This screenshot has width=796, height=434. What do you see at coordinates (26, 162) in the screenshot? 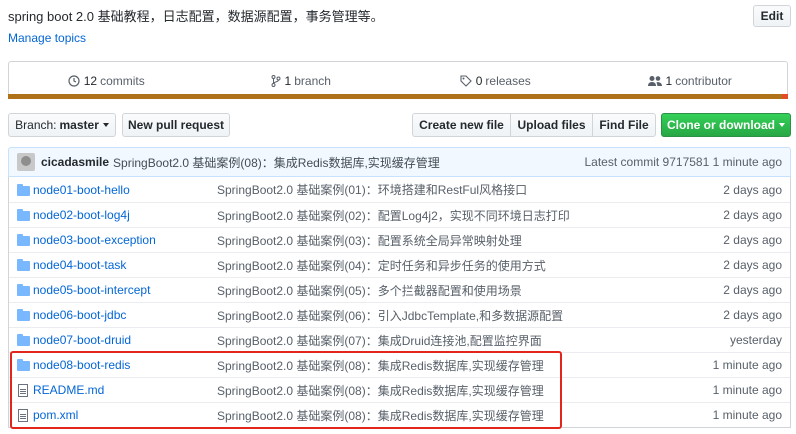
I see `avatar` at bounding box center [26, 162].